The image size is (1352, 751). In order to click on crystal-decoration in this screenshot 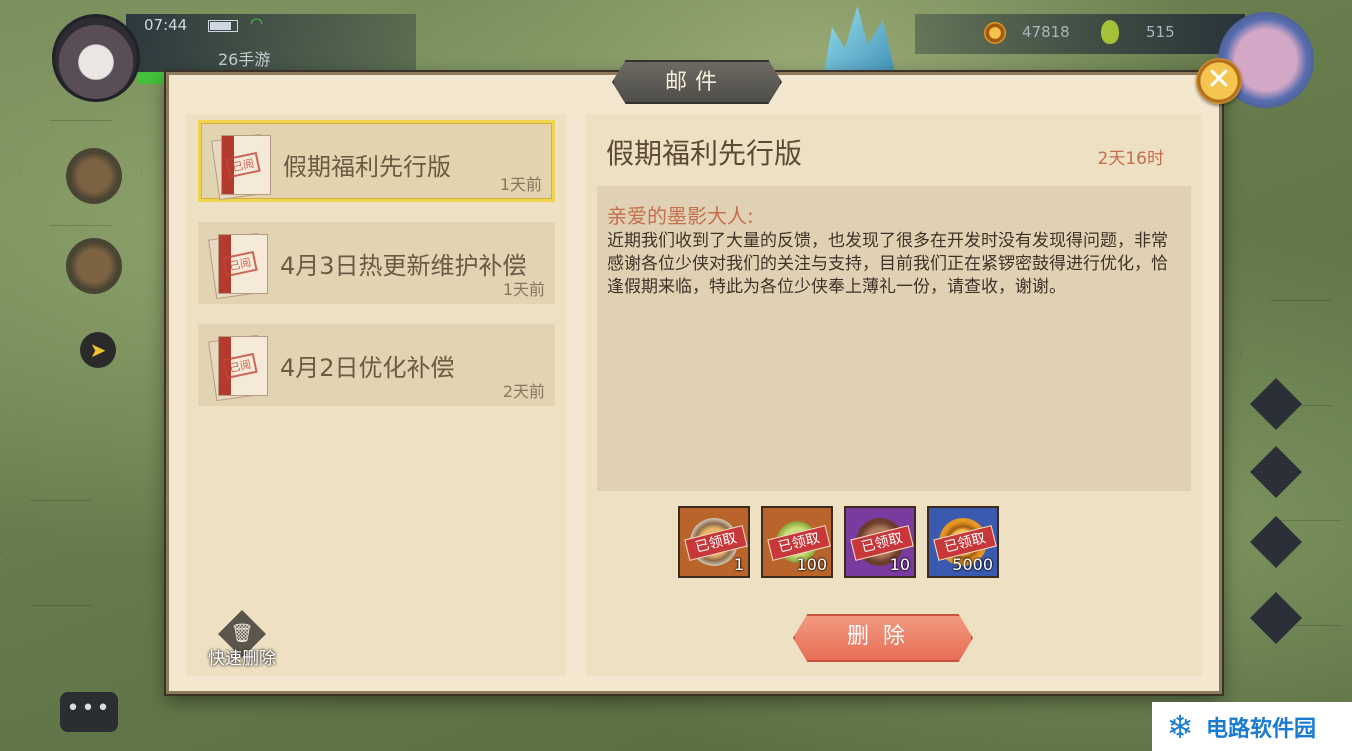, I will do `click(859, 41)`.